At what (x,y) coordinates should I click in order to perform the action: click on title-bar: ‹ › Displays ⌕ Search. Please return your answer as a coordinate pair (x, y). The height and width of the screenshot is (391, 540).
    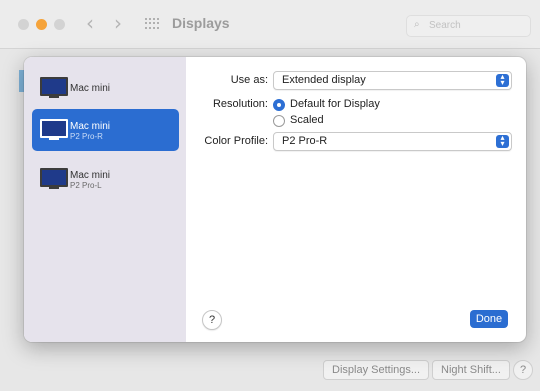
    Looking at the image, I should click on (270, 24).